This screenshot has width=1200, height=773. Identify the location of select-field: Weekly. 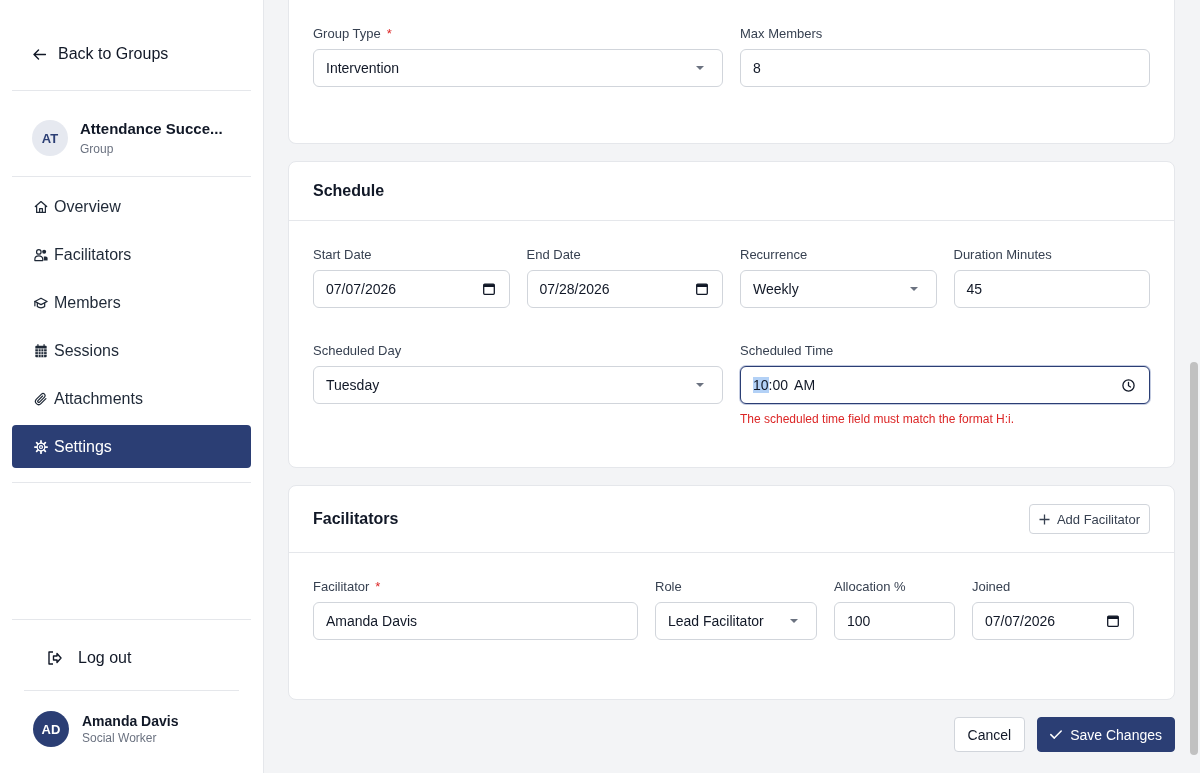
(838, 289).